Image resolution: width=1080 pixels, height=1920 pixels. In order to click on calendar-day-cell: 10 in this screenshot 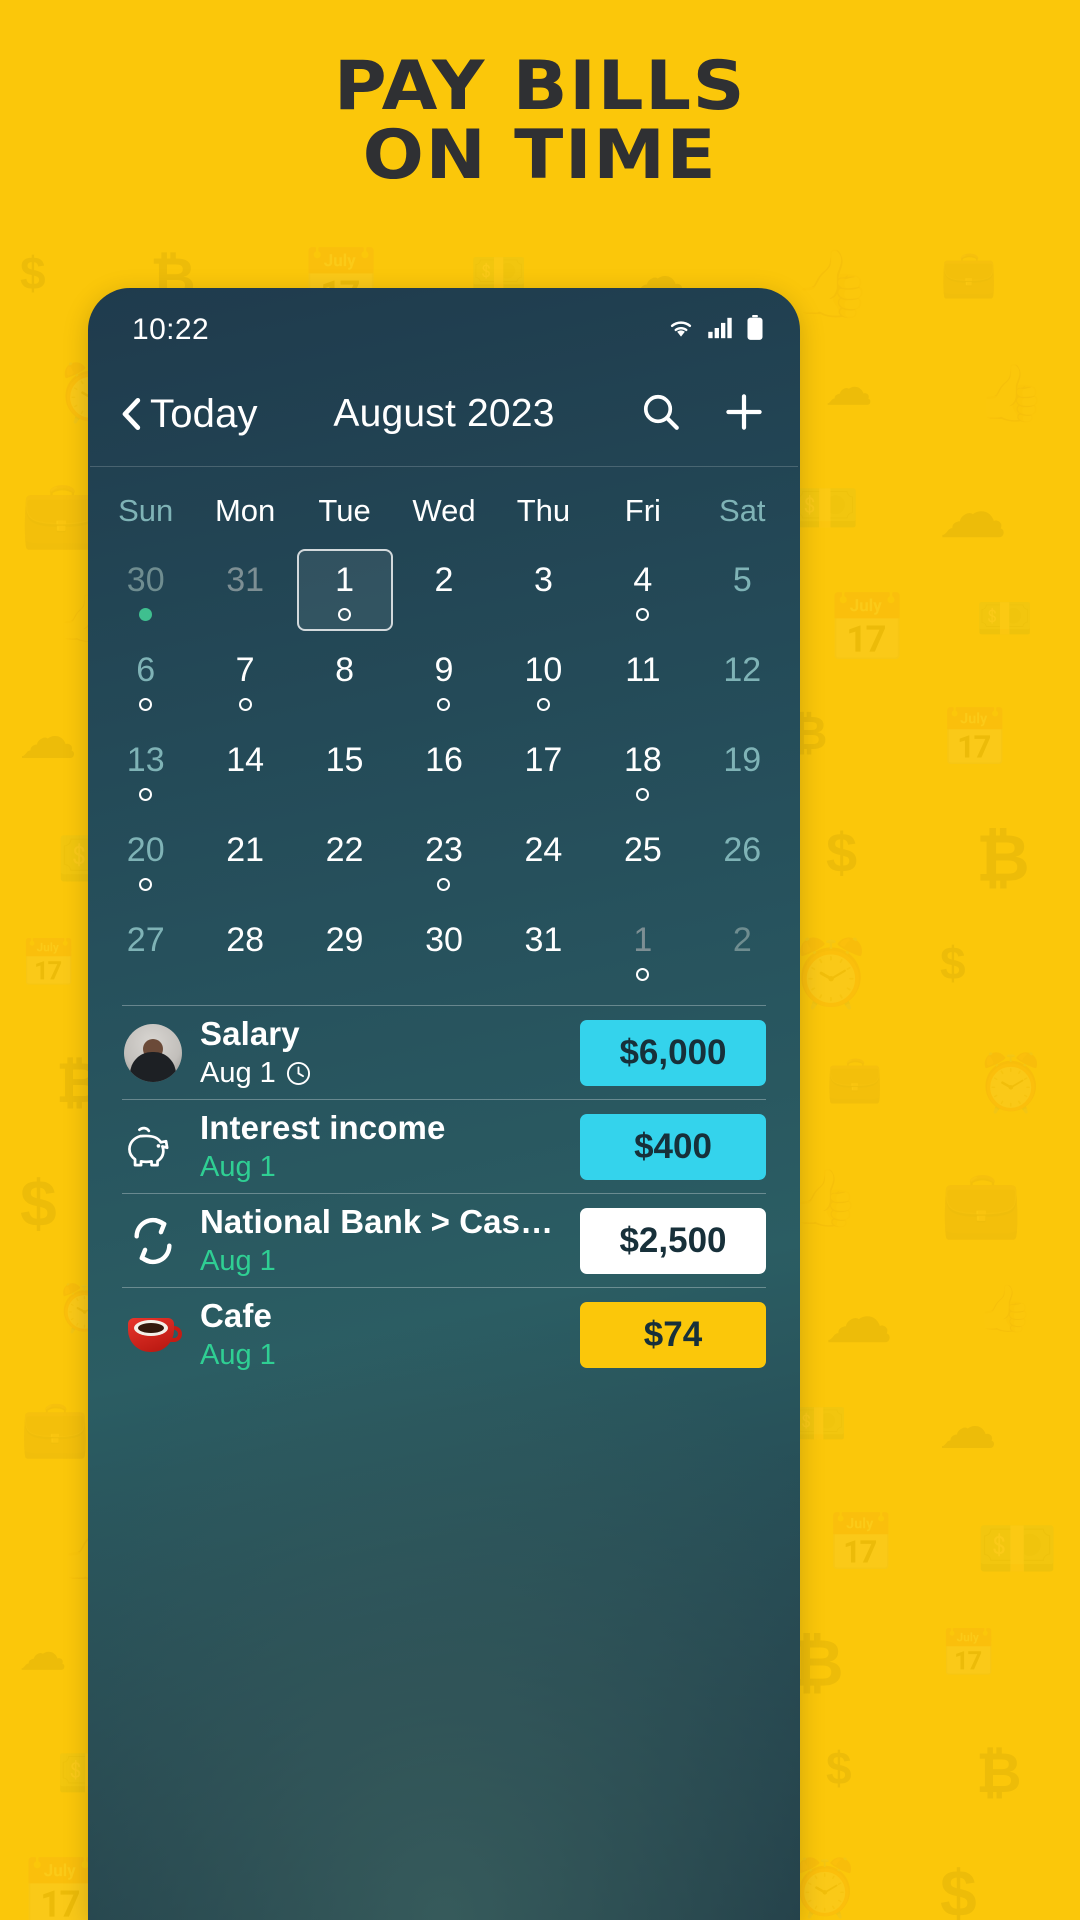, I will do `click(543, 680)`.